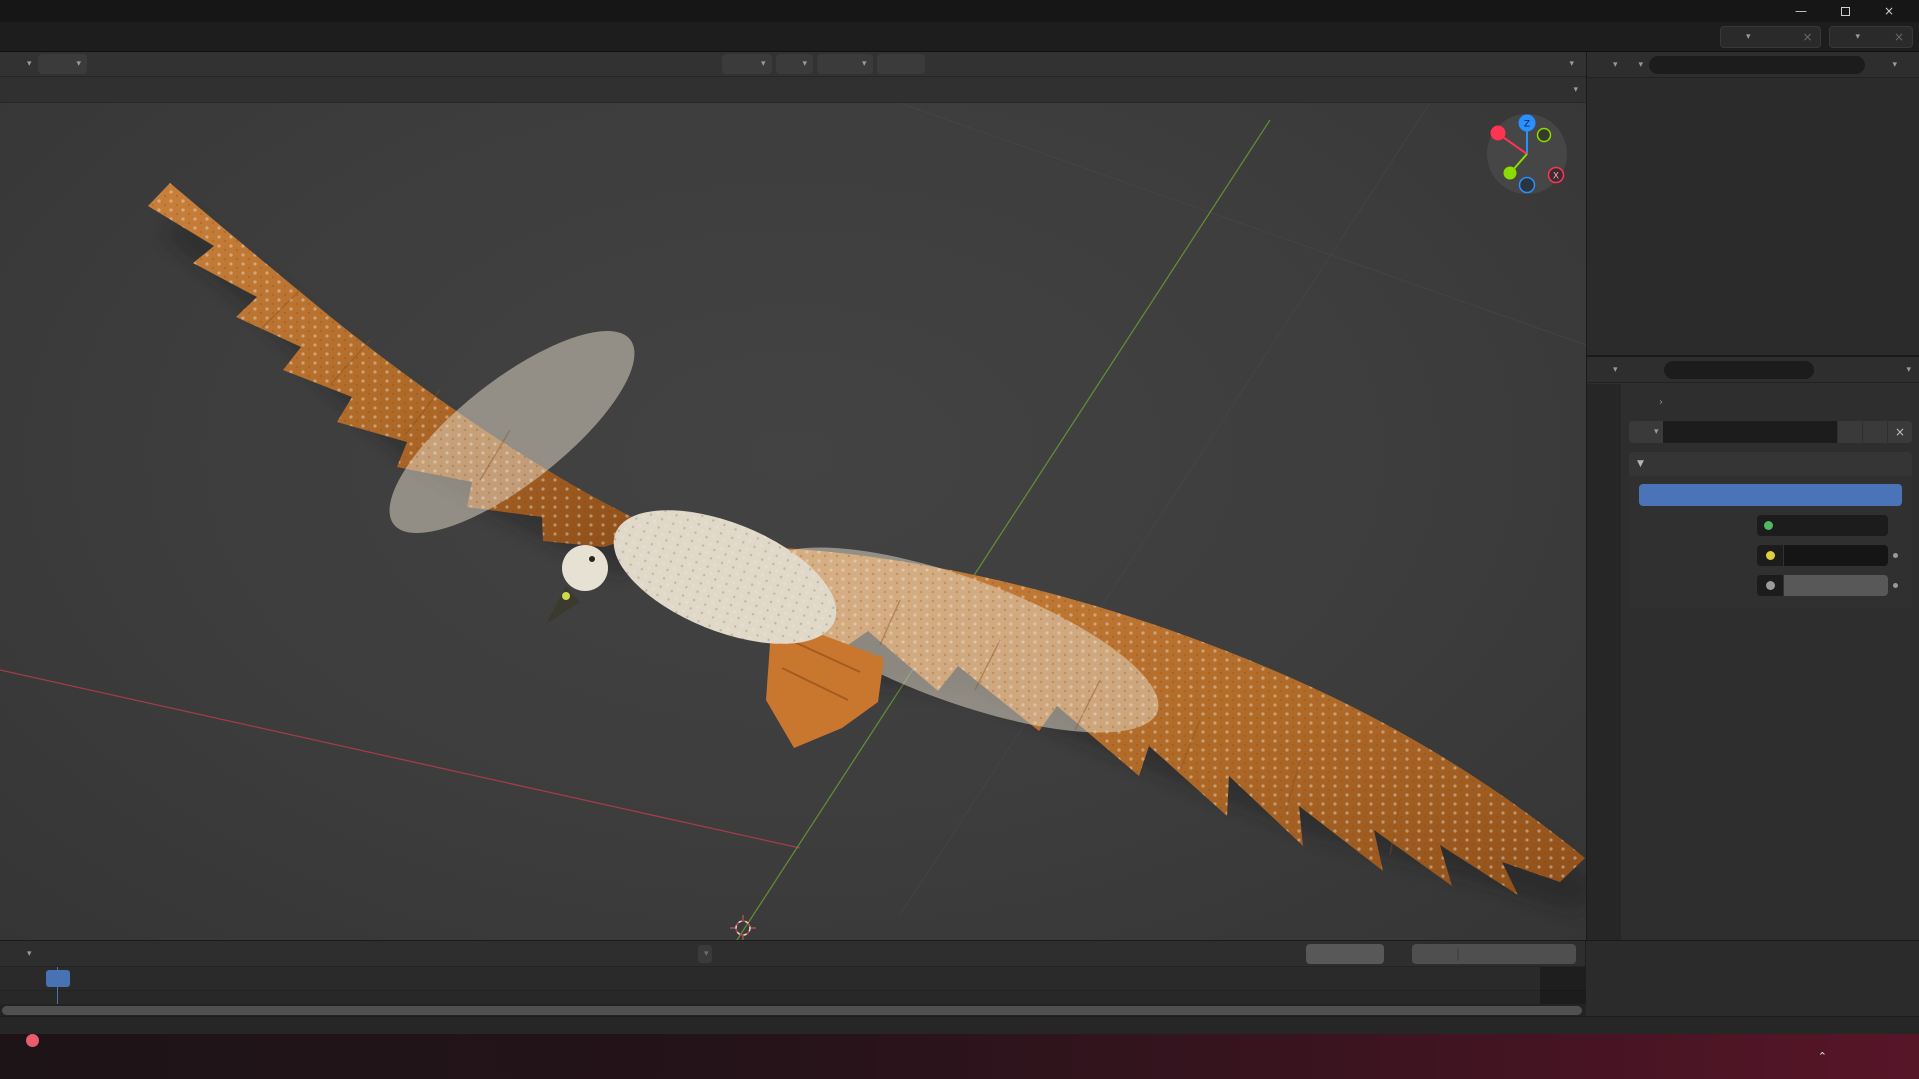 The height and width of the screenshot is (1079, 1919). I want to click on blender-menu-icon, so click(15, 37).